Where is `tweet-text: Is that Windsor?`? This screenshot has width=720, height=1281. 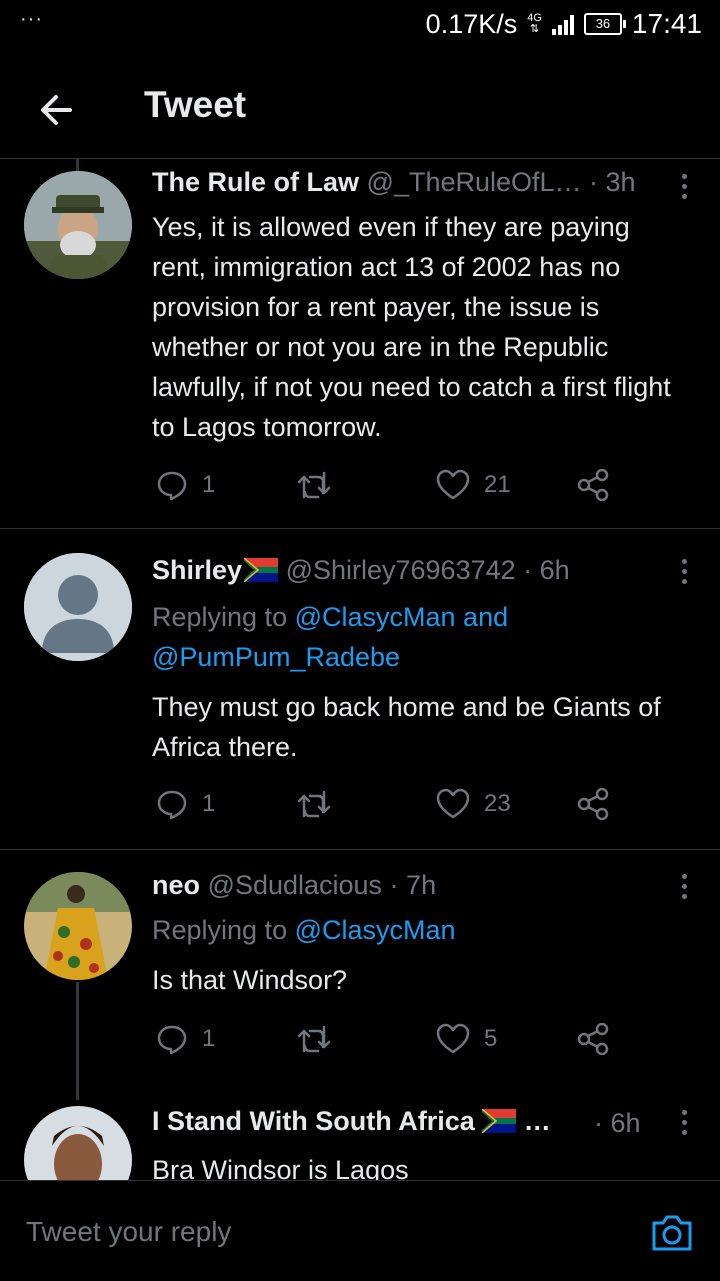
tweet-text: Is that Windsor? is located at coordinates (250, 980).